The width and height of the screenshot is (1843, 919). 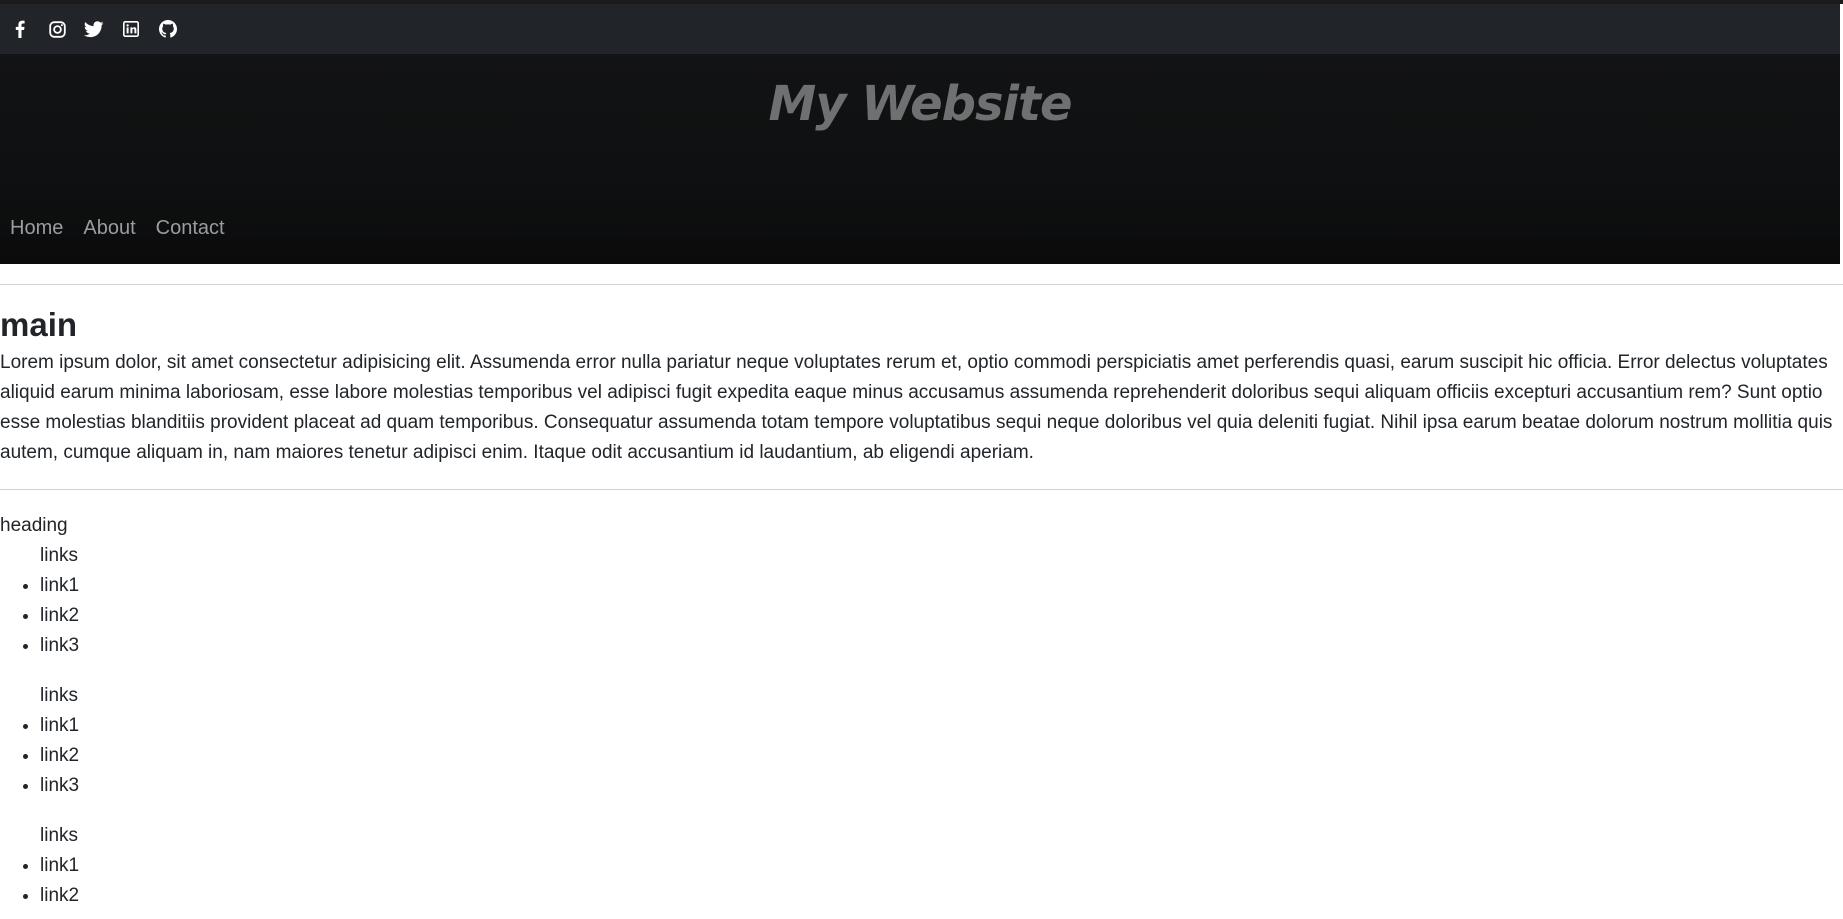 I want to click on main-heading: main, so click(x=39, y=324).